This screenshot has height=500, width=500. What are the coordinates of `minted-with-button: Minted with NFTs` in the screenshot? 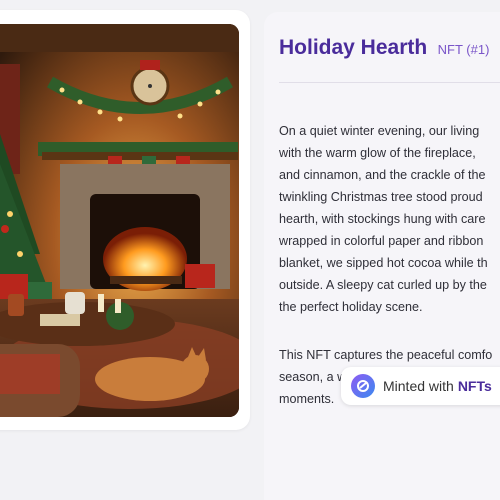 It's located at (420, 386).